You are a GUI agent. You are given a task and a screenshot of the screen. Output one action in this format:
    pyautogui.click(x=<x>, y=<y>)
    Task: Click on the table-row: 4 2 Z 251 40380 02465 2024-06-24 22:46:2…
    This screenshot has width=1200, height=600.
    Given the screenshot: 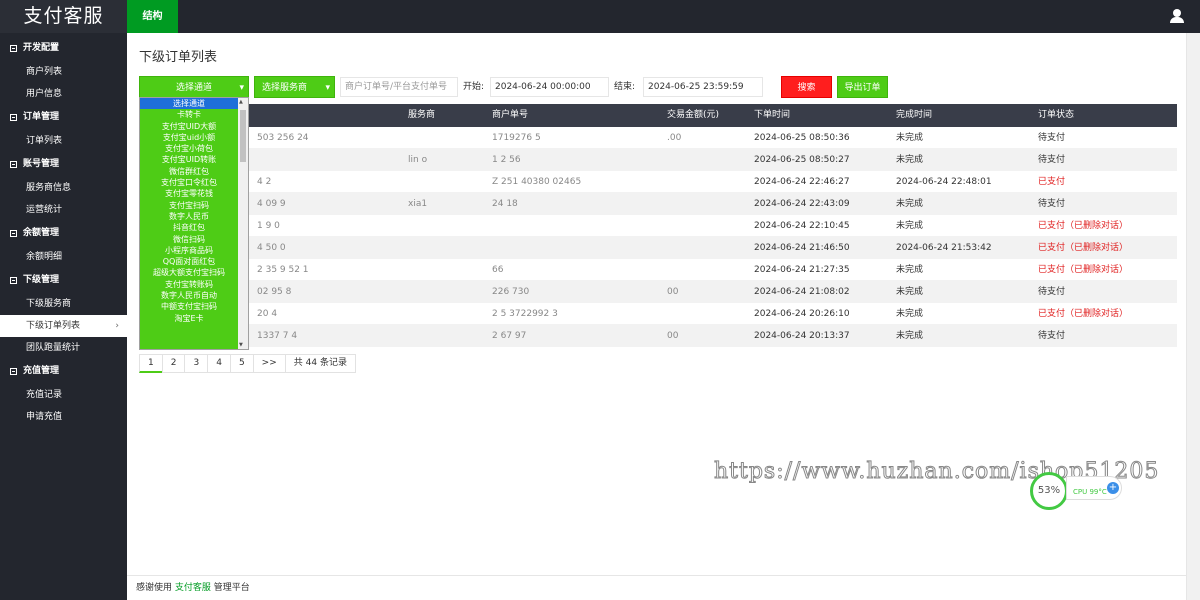 What is the action you would take?
    pyautogui.click(x=658, y=182)
    